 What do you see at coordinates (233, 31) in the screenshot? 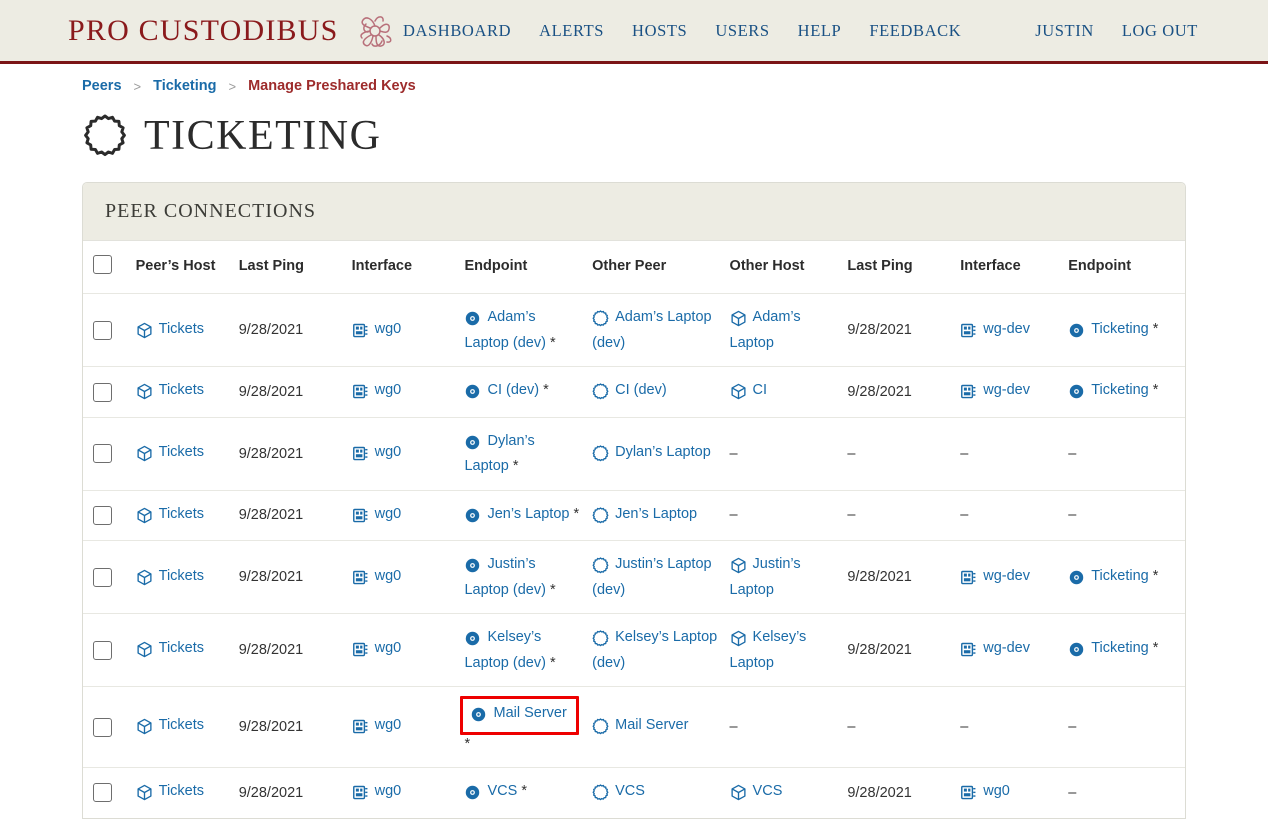
I see `brand-logo: PRO CUSTODIBUS` at bounding box center [233, 31].